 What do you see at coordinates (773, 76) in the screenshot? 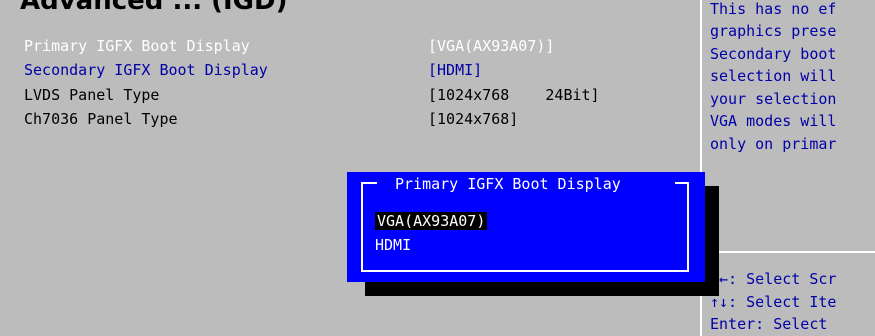
I see `help-text-line: selection will` at bounding box center [773, 76].